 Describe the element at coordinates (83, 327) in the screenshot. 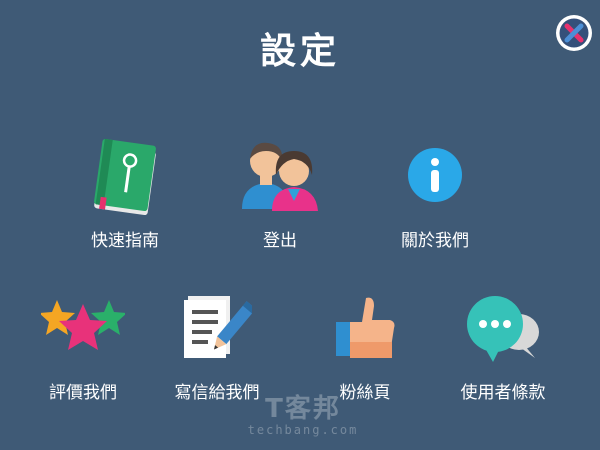

I see `stars-icon` at that location.